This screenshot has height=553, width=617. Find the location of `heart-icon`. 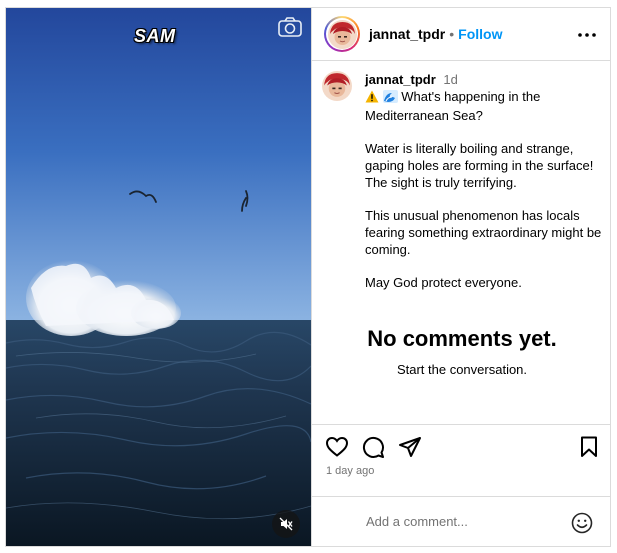

heart-icon is located at coordinates (337, 447).